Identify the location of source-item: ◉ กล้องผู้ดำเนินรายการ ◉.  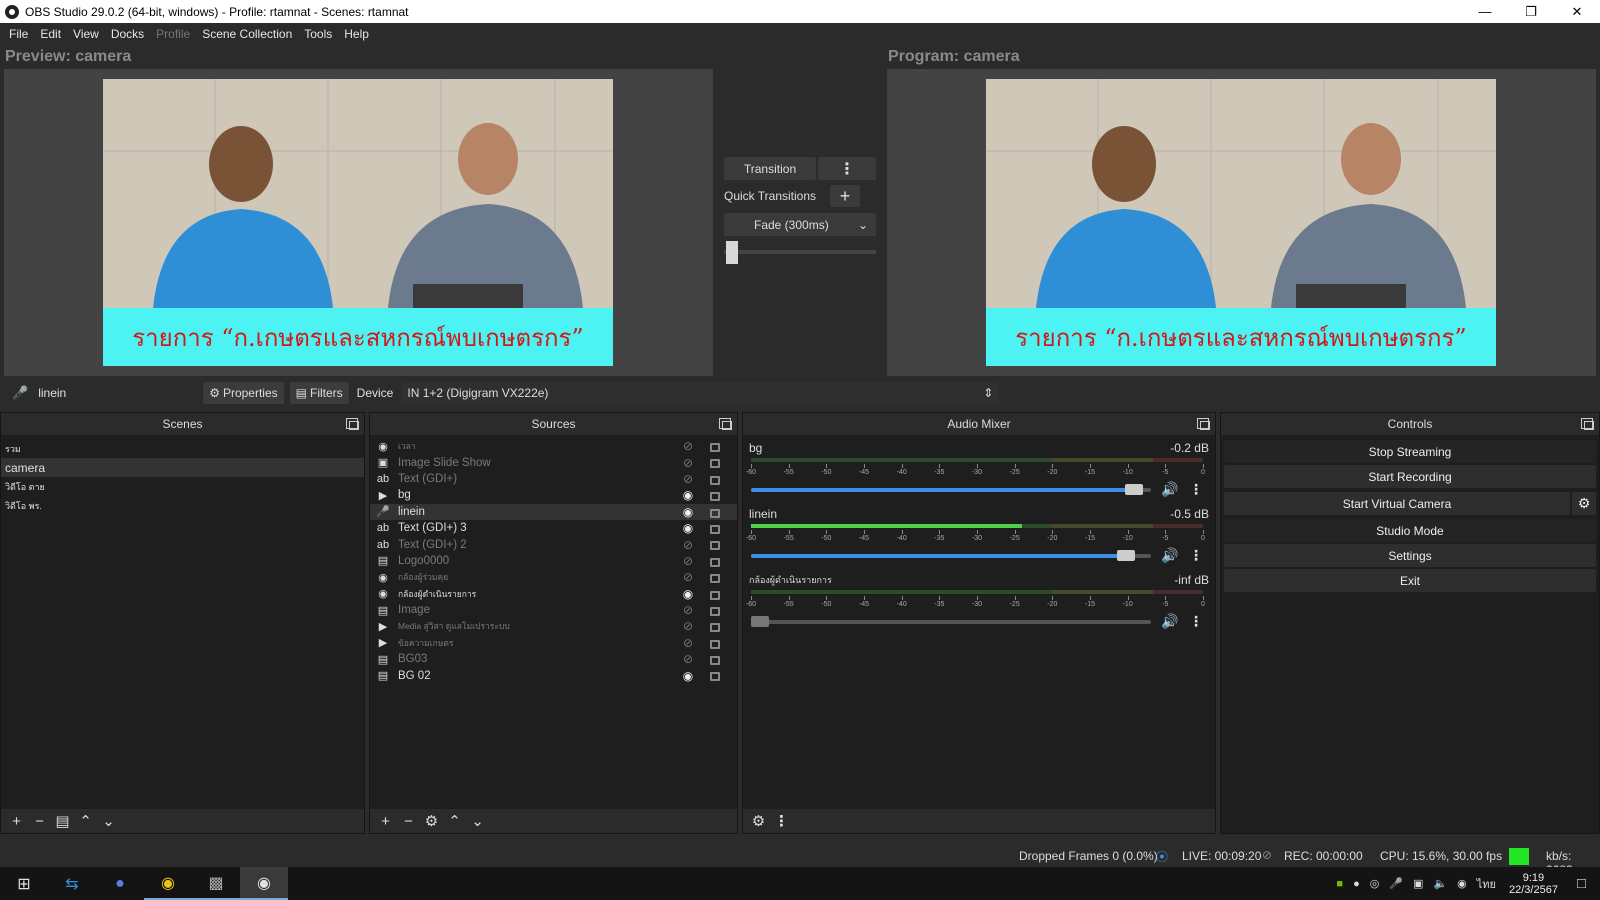
(553, 594).